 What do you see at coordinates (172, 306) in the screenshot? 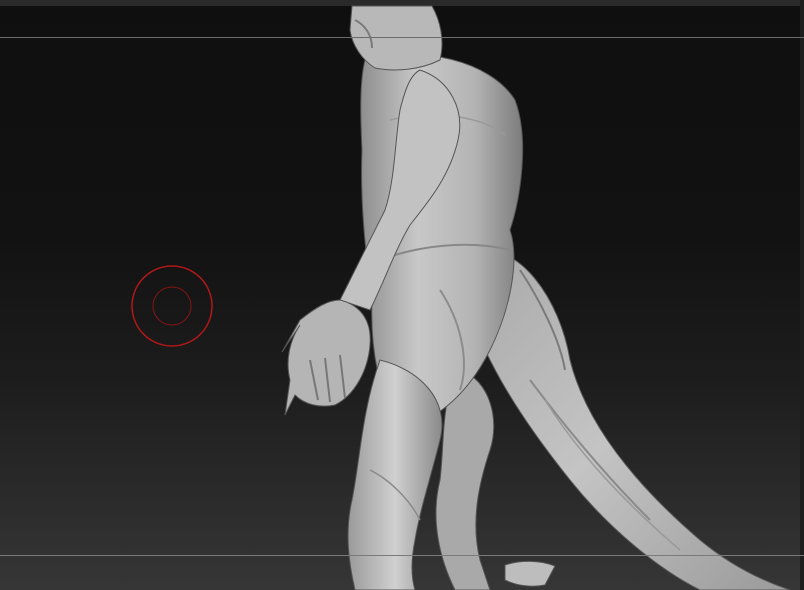
I see `brush-cursor-icon` at bounding box center [172, 306].